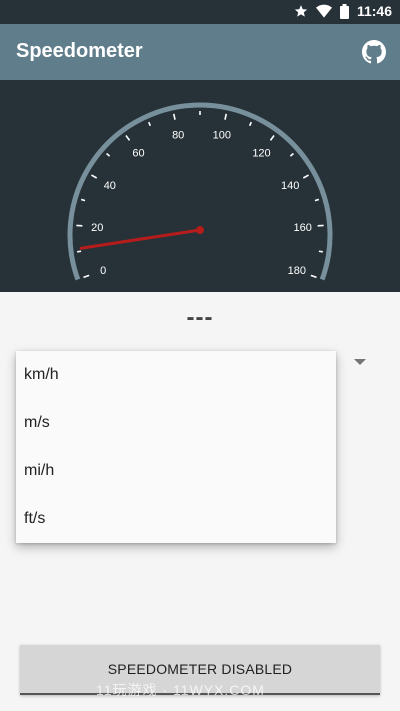  I want to click on github-icon, so click(374, 52).